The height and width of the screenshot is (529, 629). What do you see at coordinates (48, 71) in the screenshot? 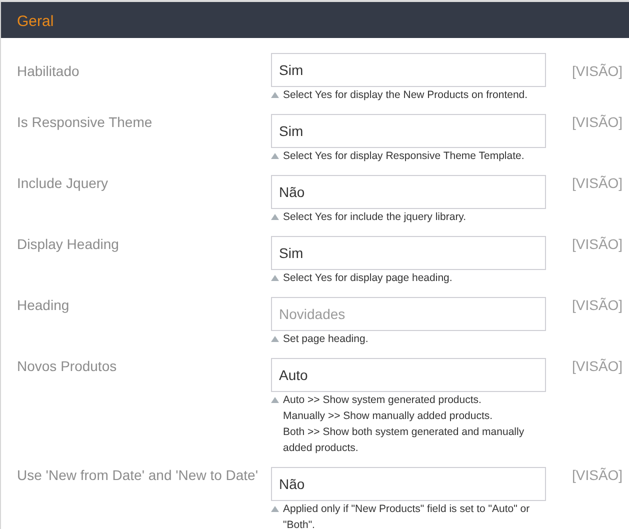
I see `field-label: Habilitado` at bounding box center [48, 71].